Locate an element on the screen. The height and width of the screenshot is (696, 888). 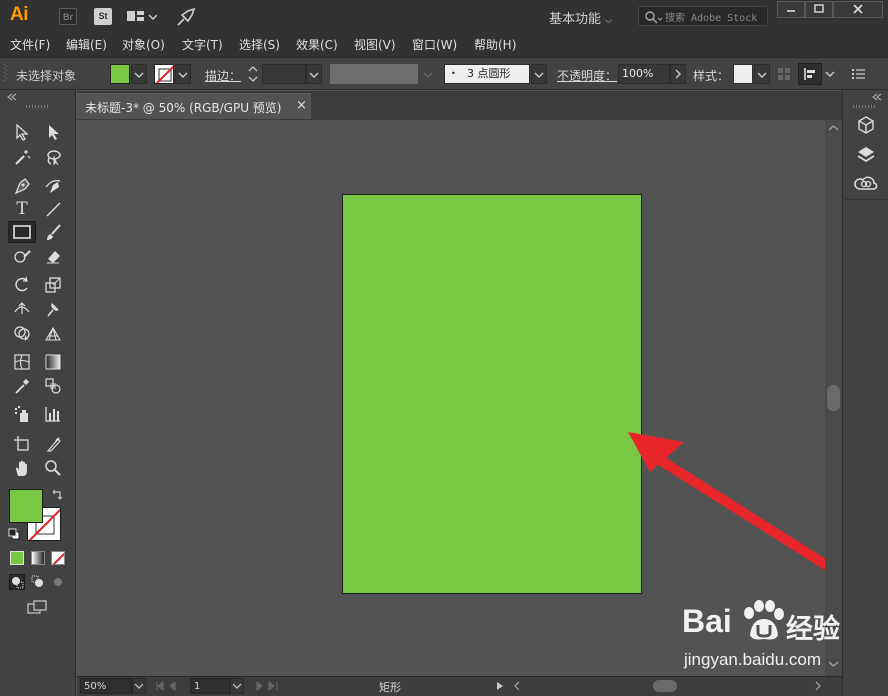
recolor-button is located at coordinates (784, 74).